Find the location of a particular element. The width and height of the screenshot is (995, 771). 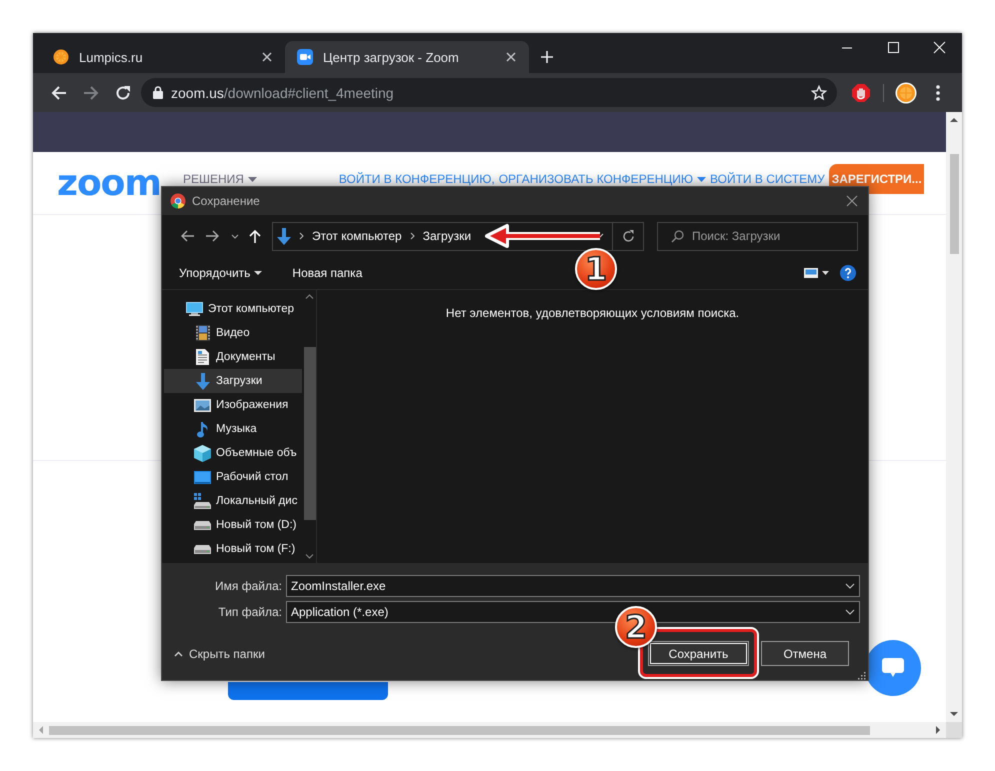

dialog-title: Сохранение is located at coordinates (226, 201).